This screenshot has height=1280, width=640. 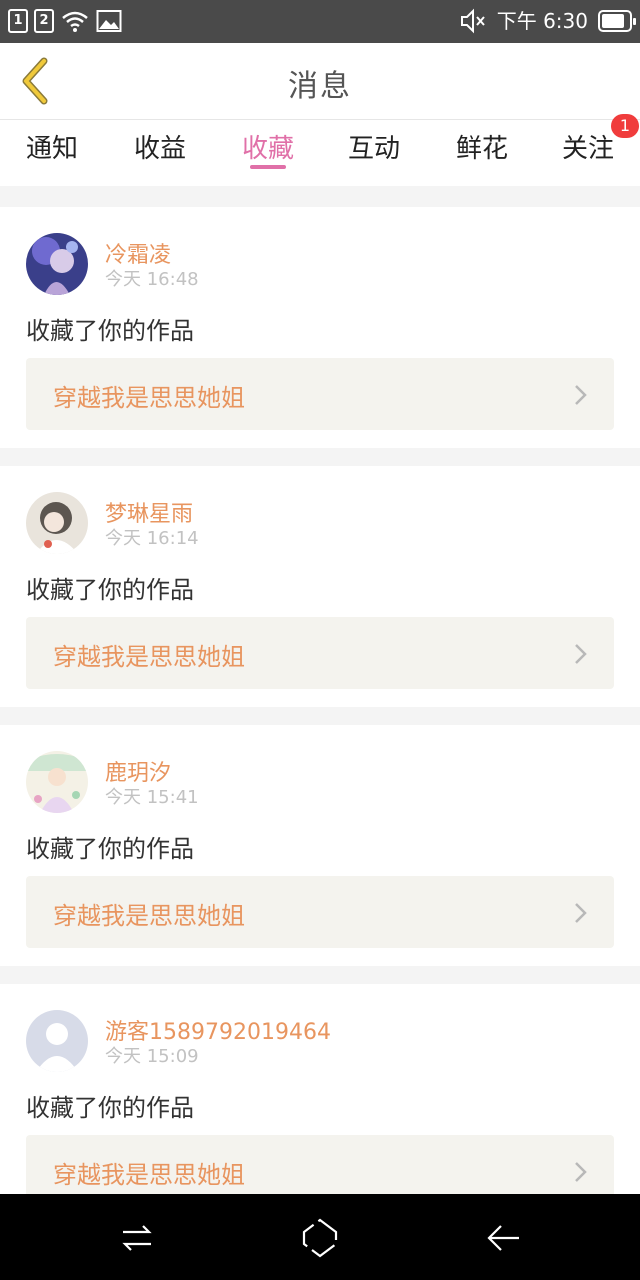 I want to click on tab-follow: 关注, so click(x=588, y=146).